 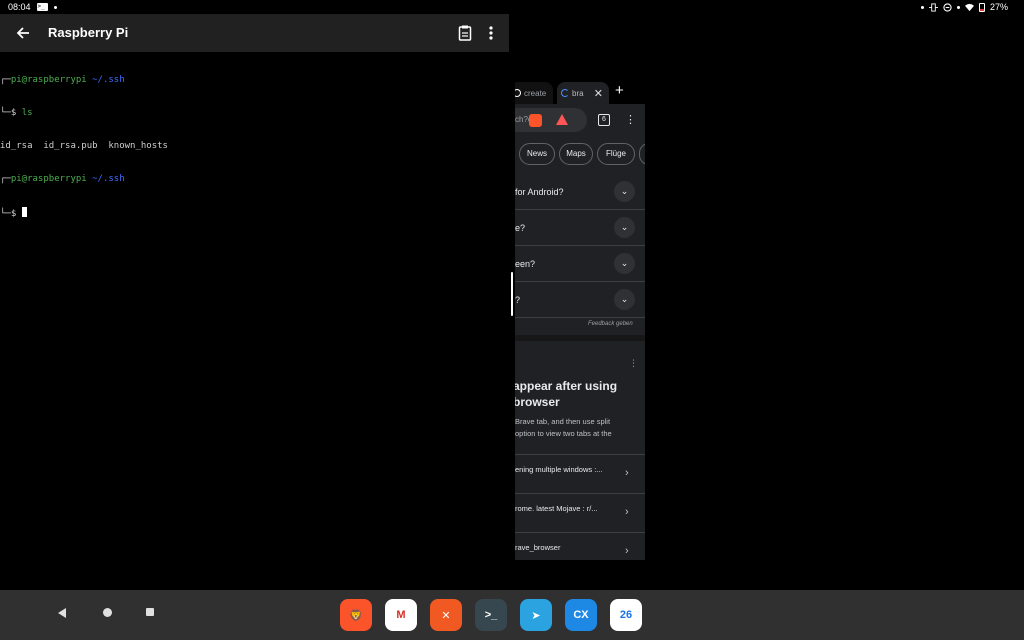 What do you see at coordinates (981, 7) in the screenshot?
I see `battery-icon` at bounding box center [981, 7].